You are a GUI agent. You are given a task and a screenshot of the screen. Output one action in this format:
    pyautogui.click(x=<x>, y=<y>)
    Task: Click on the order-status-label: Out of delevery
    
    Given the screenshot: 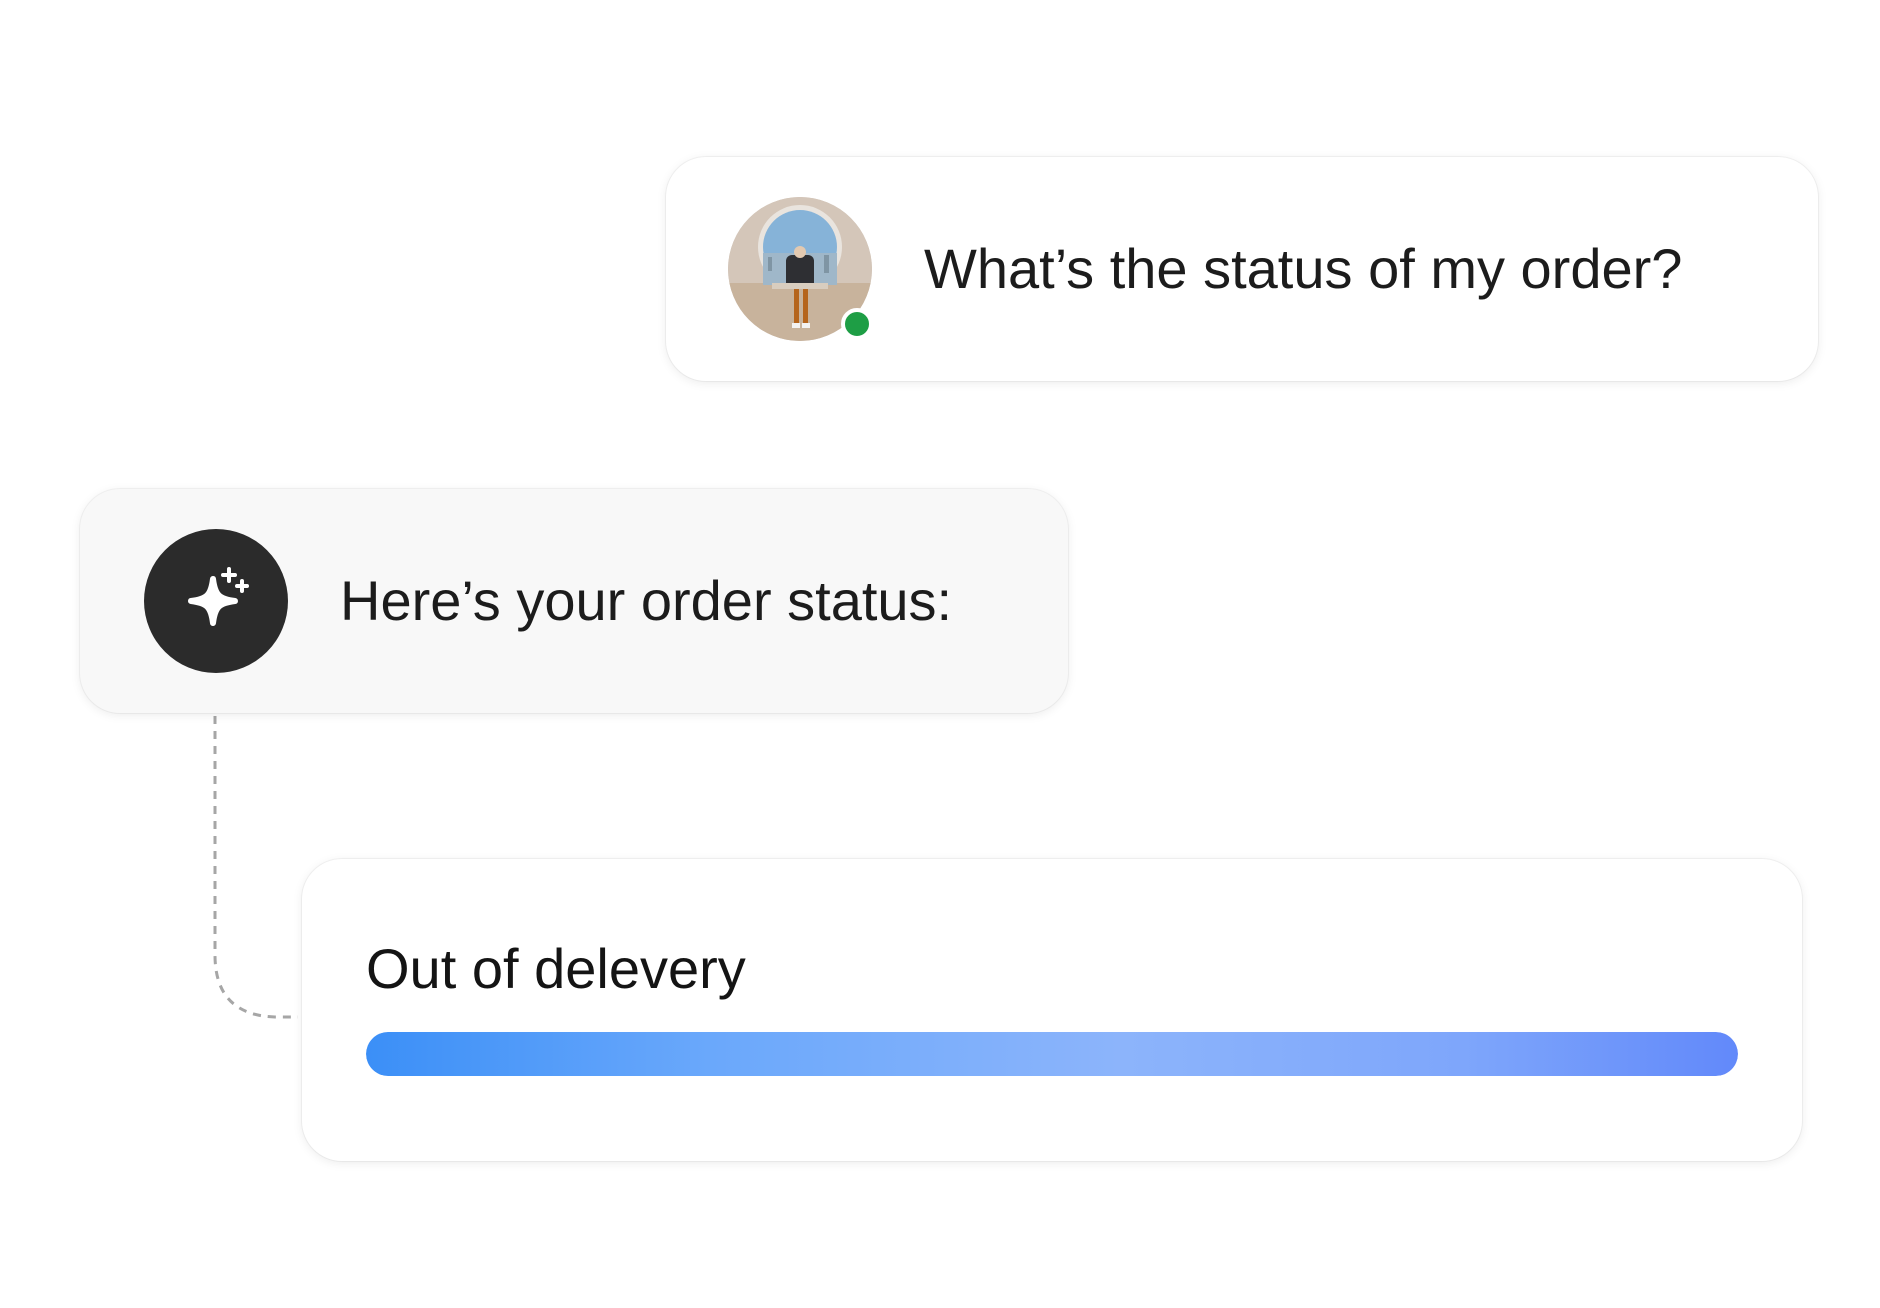 What is the action you would take?
    pyautogui.click(x=556, y=968)
    